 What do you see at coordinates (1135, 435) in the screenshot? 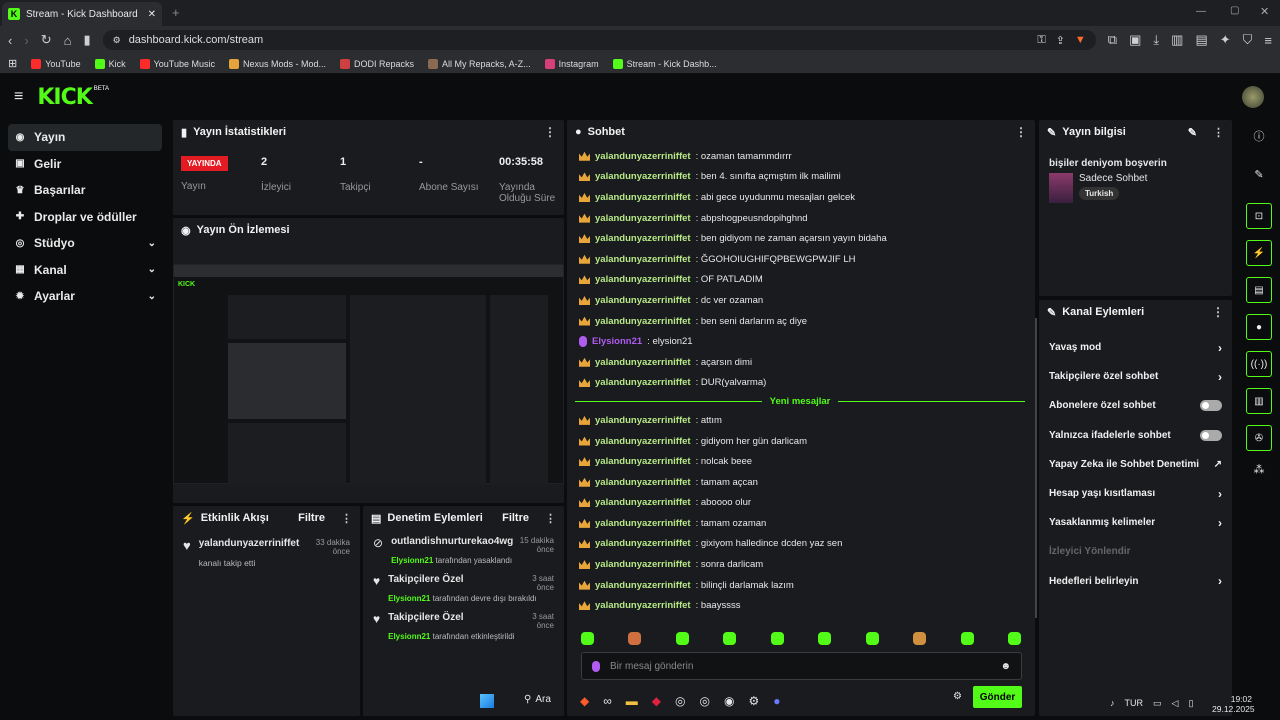
I see `channel-action-item: Yalnızca ifadelerle sohbet` at bounding box center [1135, 435].